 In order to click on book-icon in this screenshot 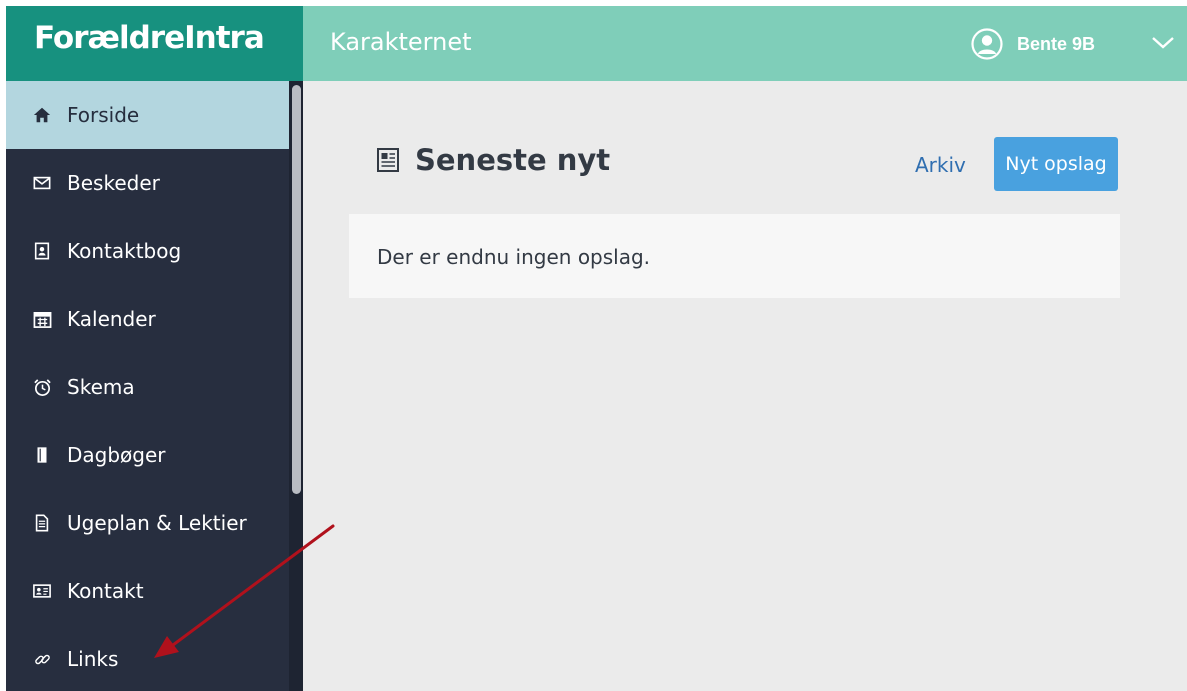, I will do `click(42, 455)`.